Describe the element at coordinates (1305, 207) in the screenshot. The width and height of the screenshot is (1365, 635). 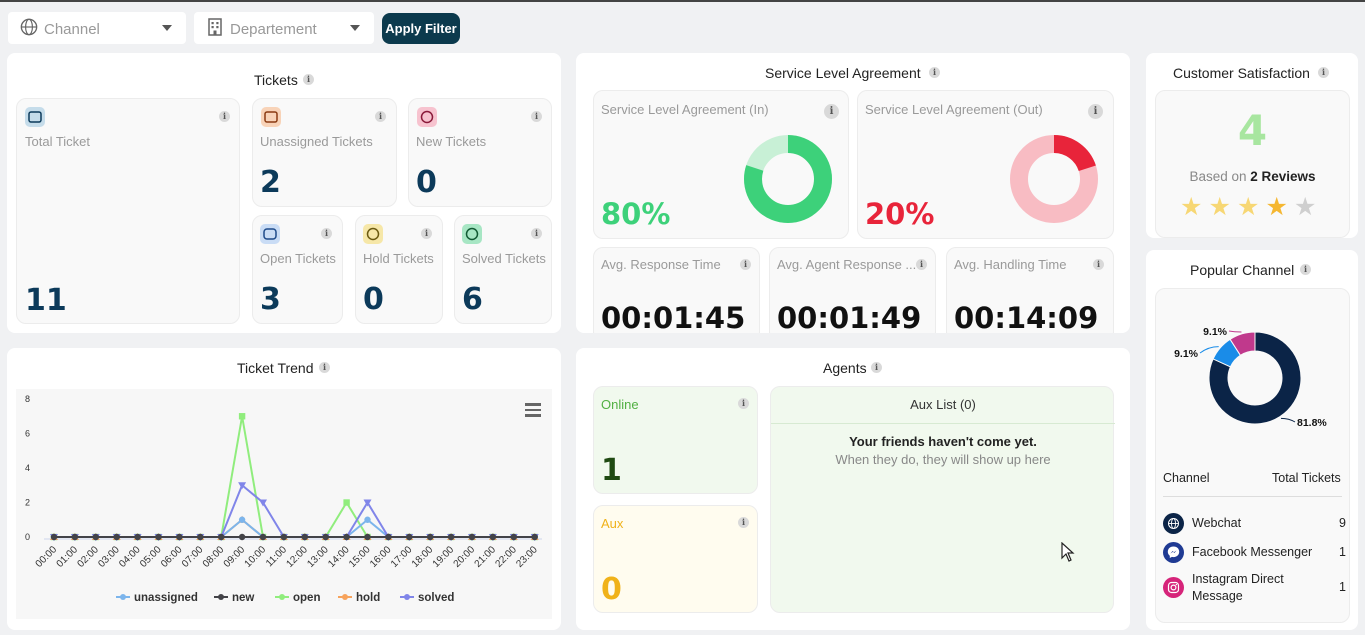
I see `star-empty-icon: ★` at that location.